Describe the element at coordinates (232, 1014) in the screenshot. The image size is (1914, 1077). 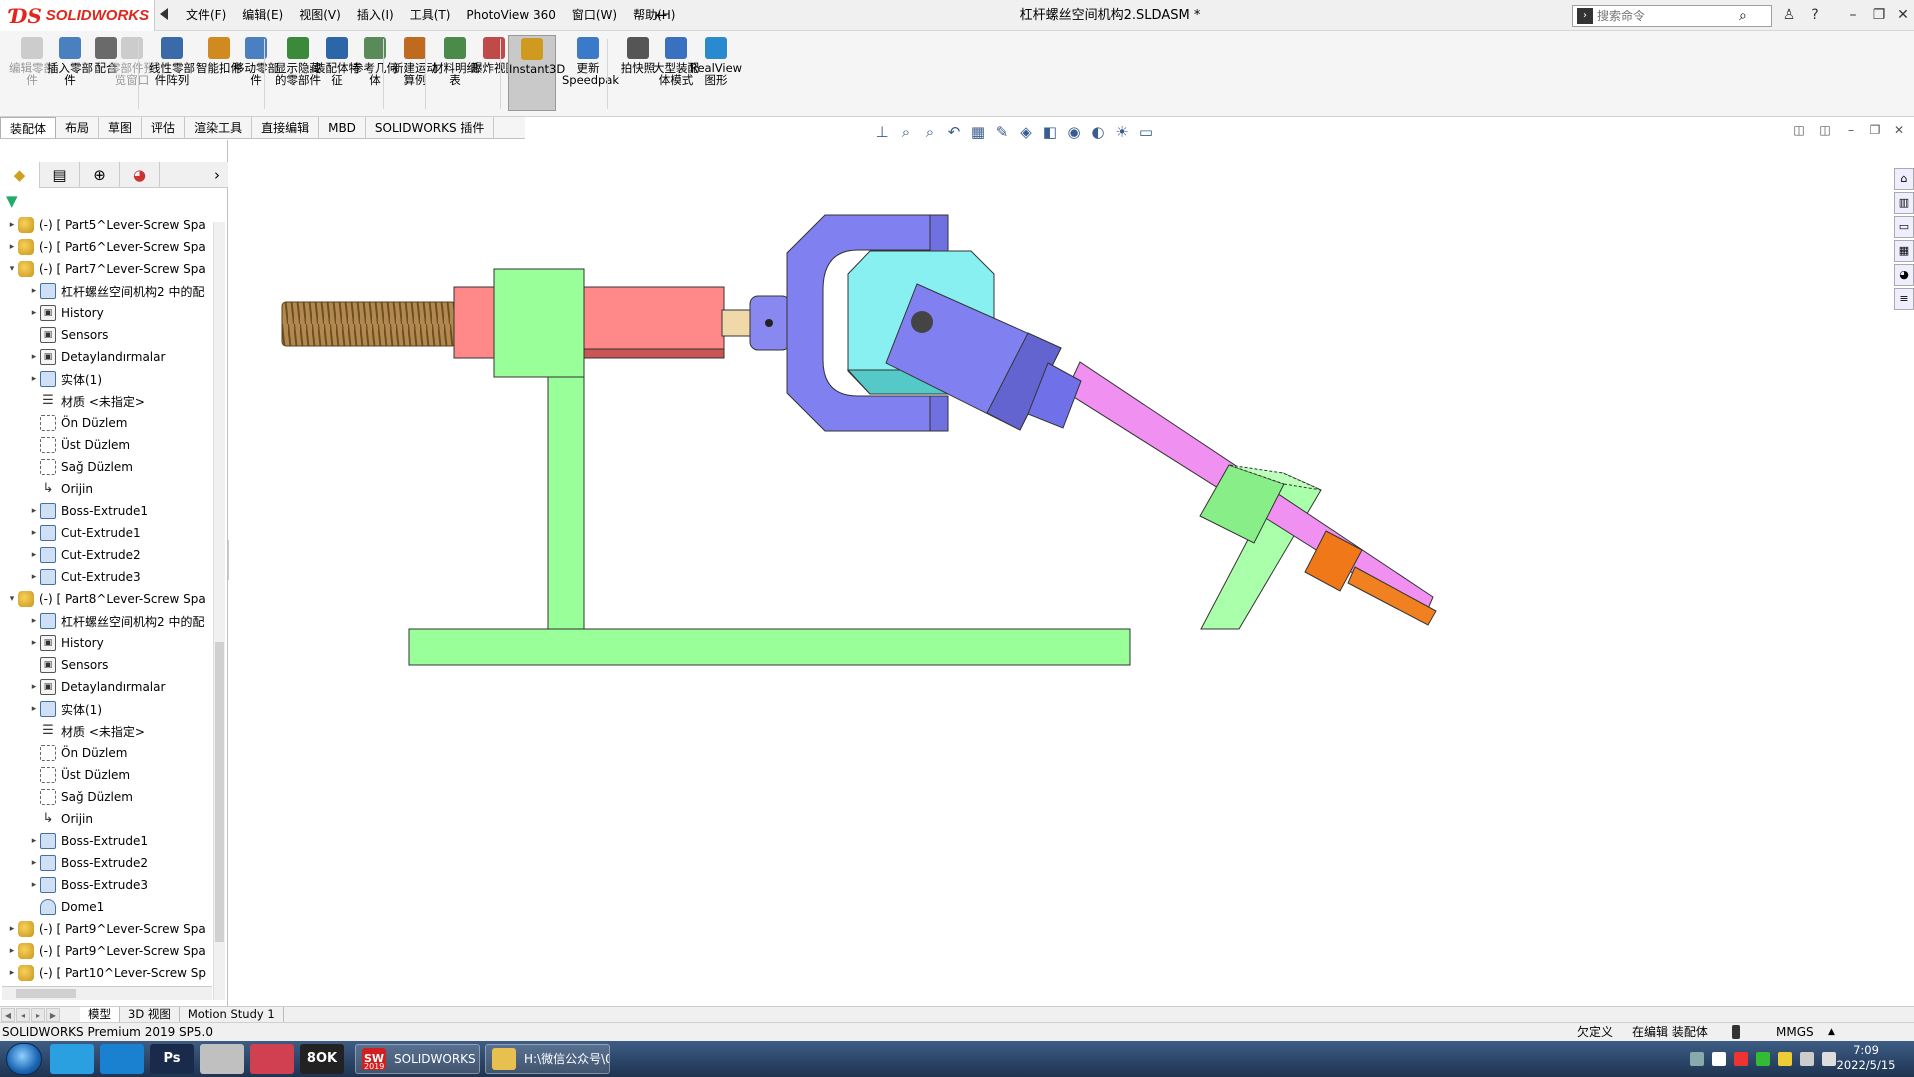
I see `bottom-tab: Motion Study 1` at that location.